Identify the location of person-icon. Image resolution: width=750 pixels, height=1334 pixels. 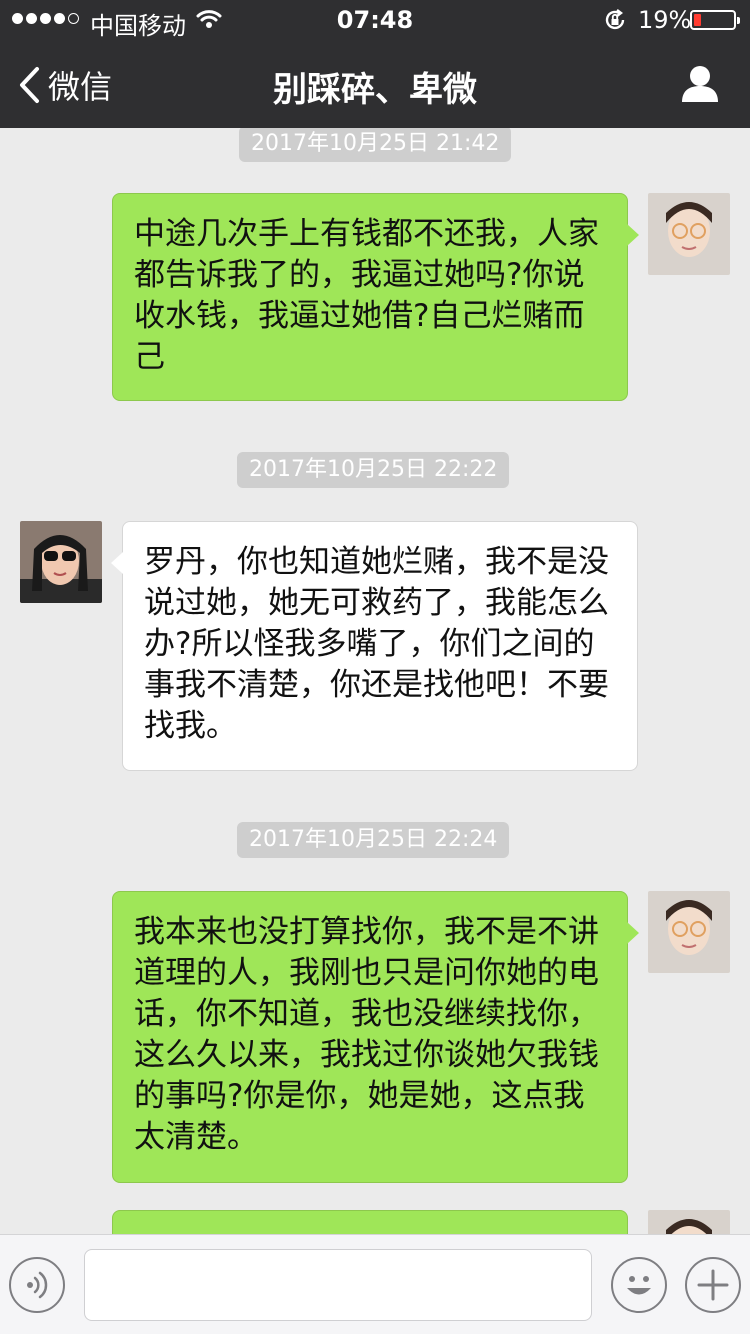
(700, 84).